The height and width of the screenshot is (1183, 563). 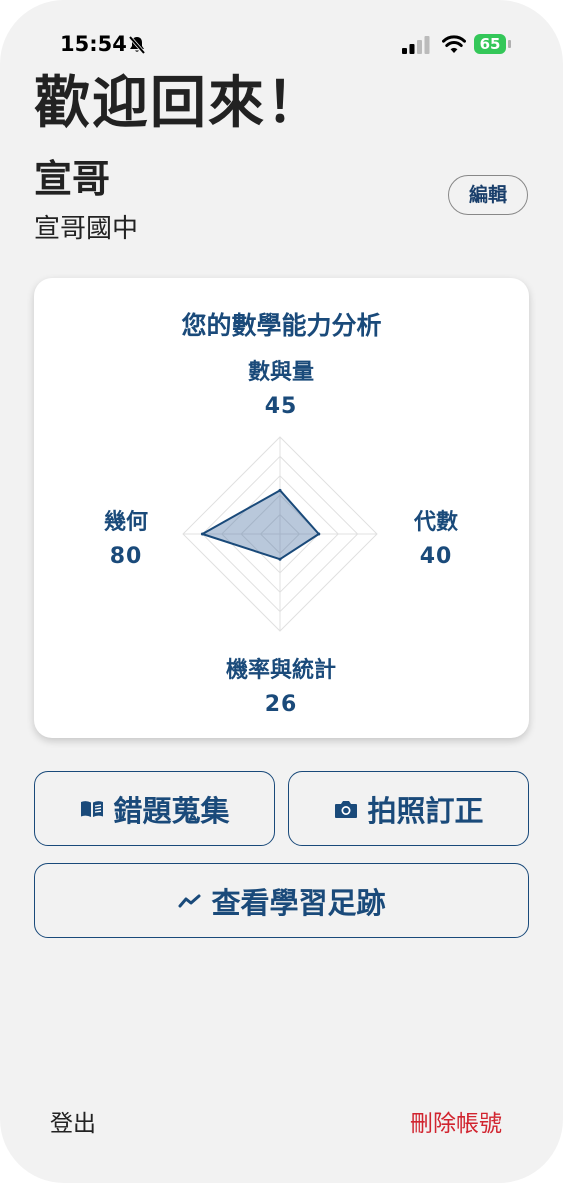 What do you see at coordinates (92, 808) in the screenshot?
I see `book-icon` at bounding box center [92, 808].